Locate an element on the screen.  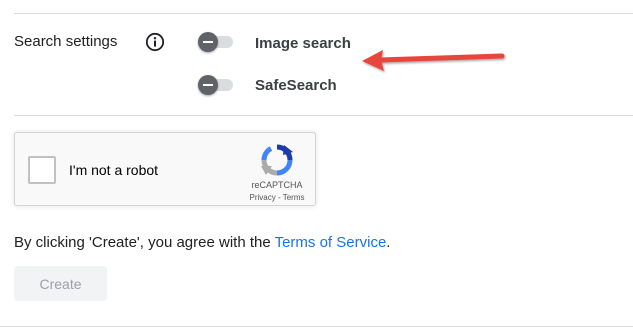
image-search-toggle is located at coordinates (217, 42).